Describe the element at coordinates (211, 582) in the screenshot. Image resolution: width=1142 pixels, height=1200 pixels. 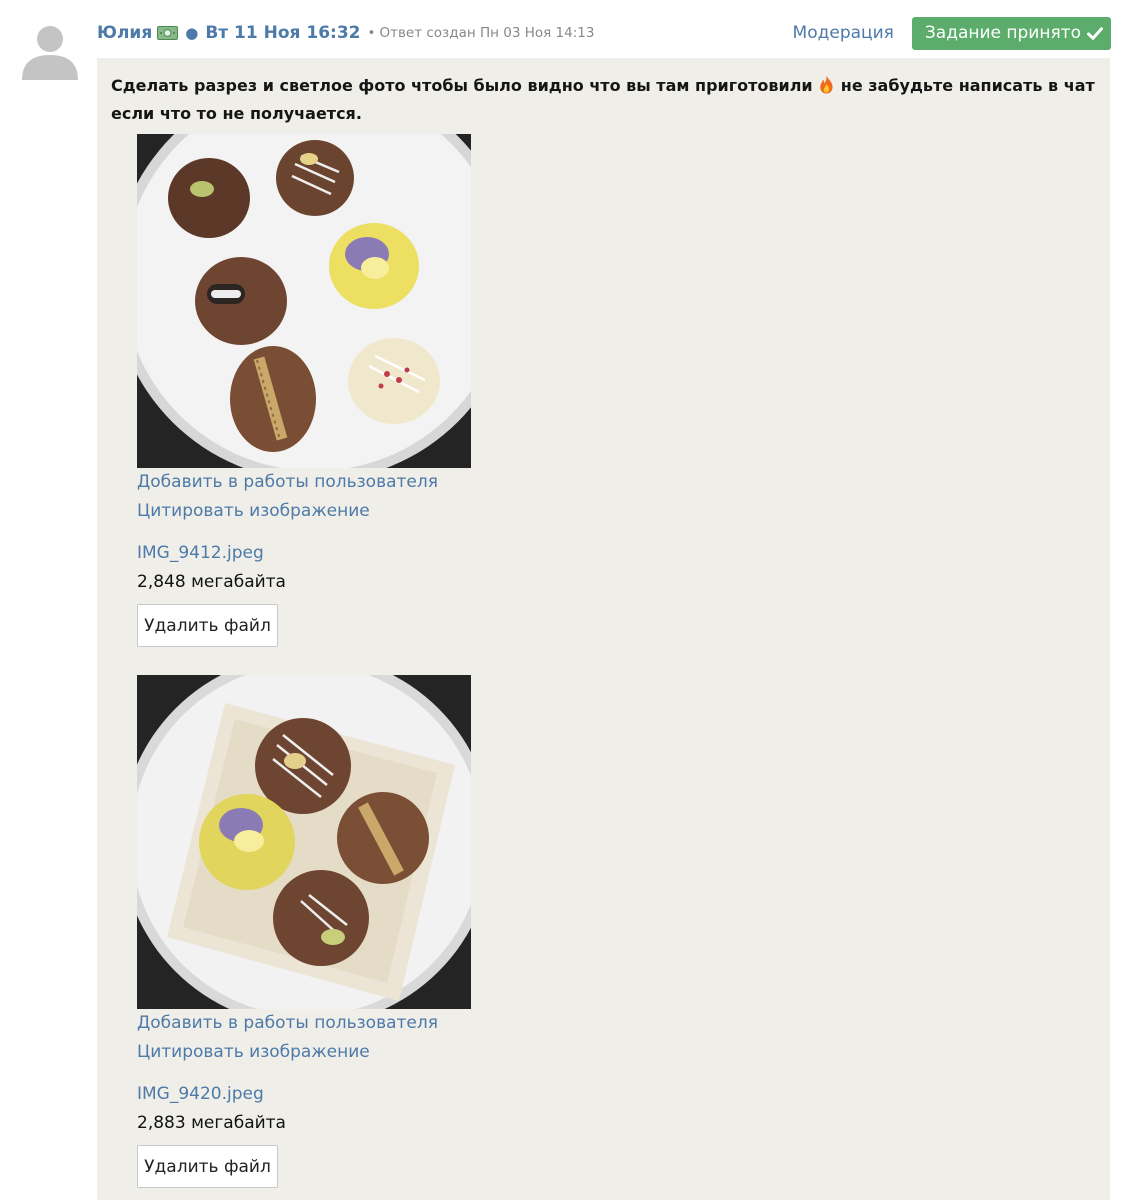
I see `file-size: 2,848 мегабайта` at that location.